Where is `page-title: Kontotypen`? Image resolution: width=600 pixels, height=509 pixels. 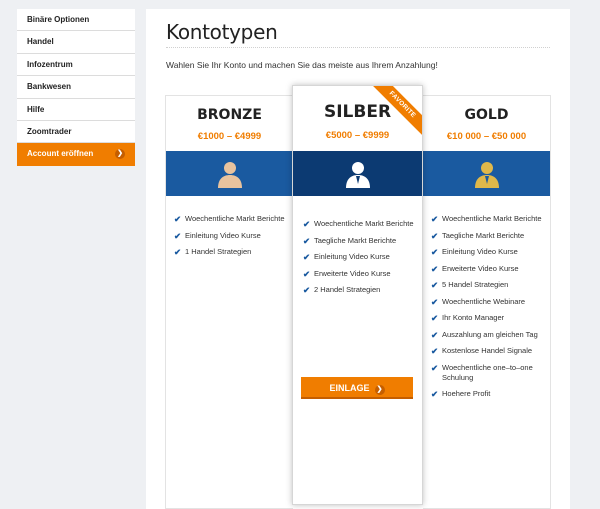
page-title: Kontotypen is located at coordinates (222, 32).